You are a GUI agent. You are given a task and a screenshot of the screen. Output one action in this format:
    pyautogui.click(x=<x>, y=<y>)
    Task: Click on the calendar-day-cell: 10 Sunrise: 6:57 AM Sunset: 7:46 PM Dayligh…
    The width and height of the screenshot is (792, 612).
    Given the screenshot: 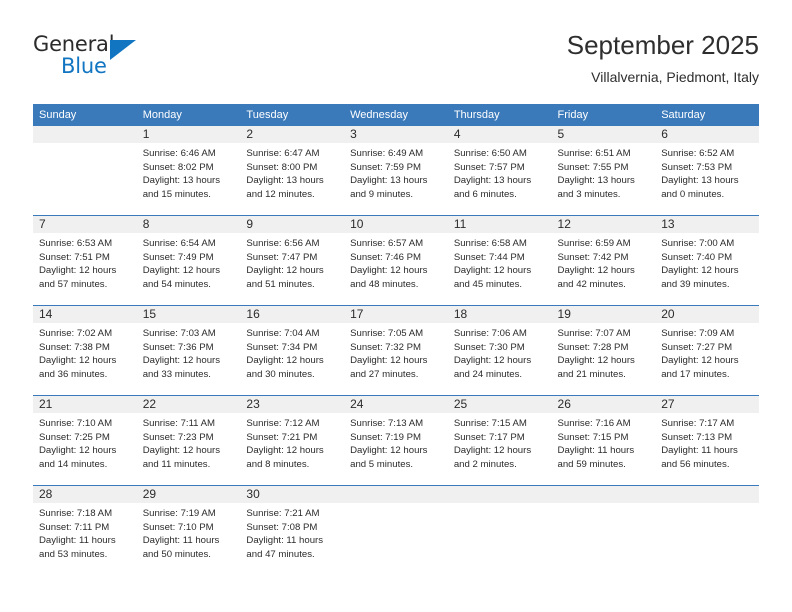 What is the action you would take?
    pyautogui.click(x=396, y=260)
    